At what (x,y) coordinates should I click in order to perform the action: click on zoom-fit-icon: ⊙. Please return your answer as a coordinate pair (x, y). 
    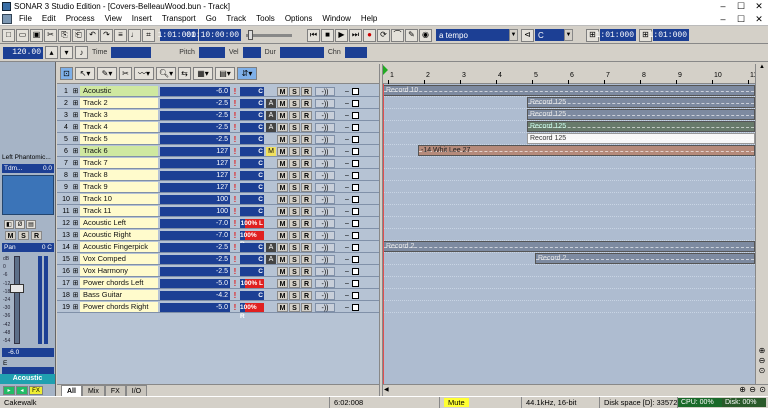
    Looking at the image, I should click on (762, 370).